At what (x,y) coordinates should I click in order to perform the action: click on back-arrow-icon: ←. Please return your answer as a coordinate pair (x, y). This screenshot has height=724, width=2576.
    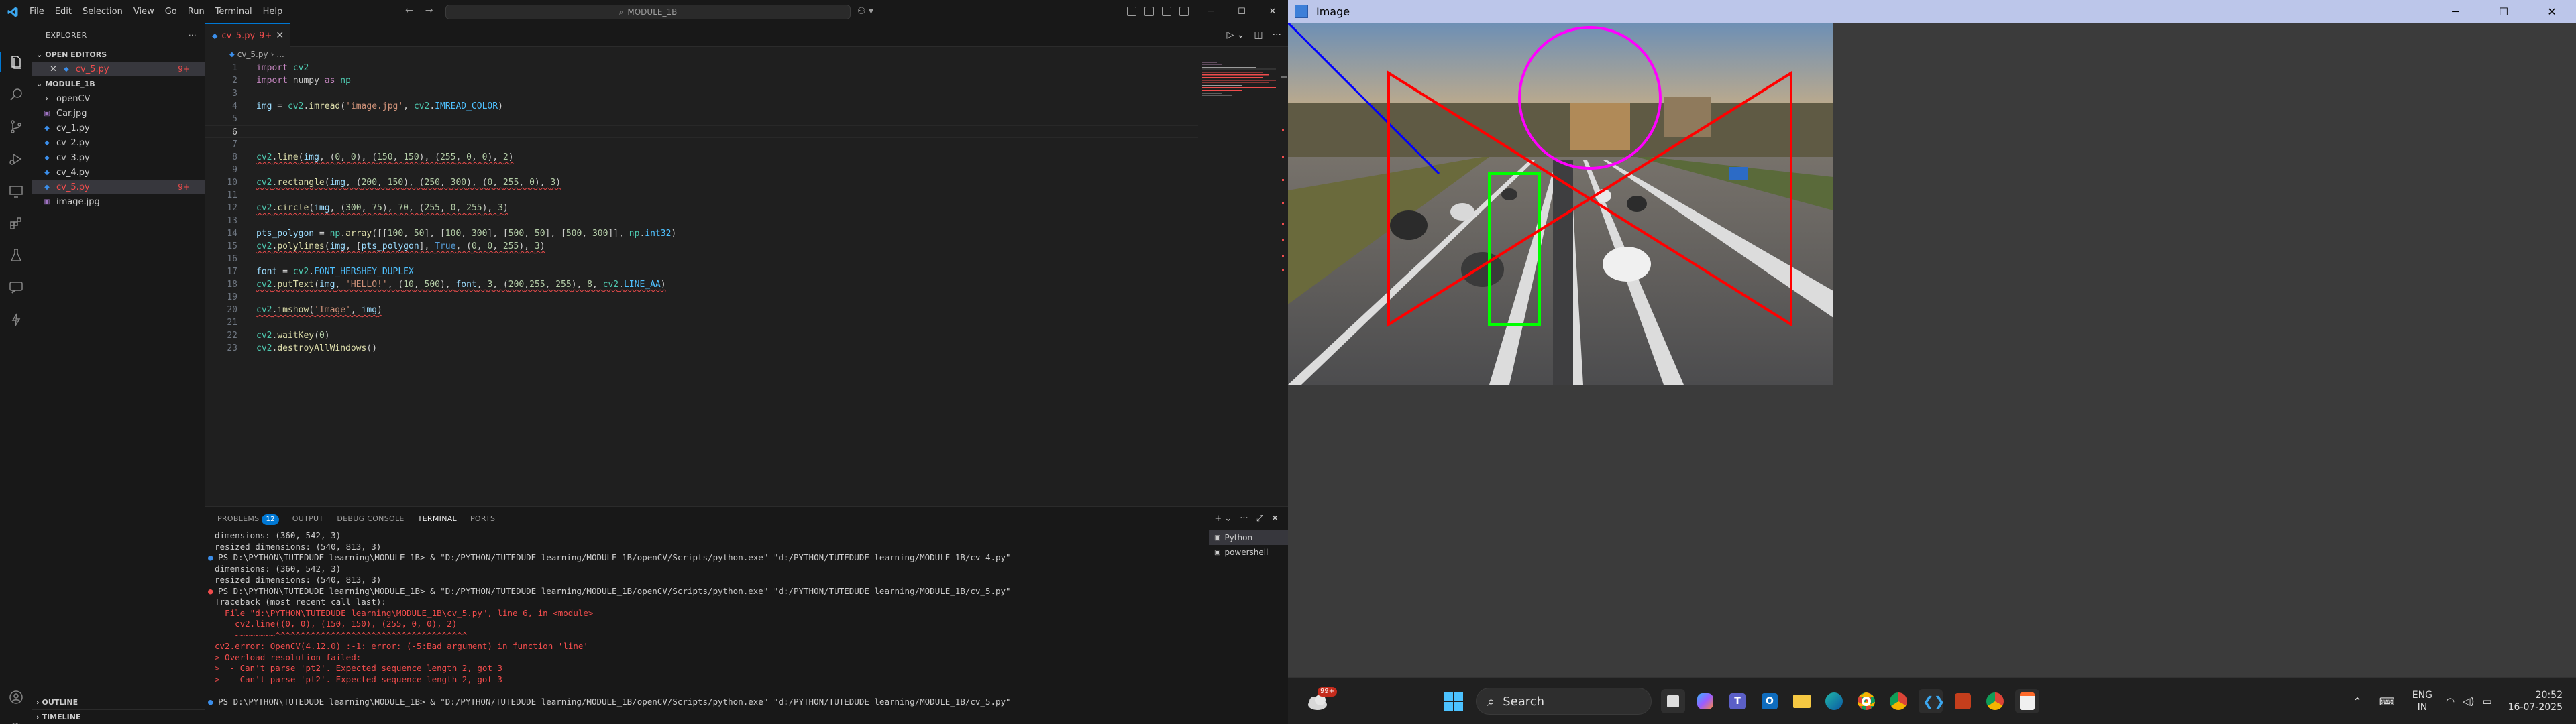
    Looking at the image, I should click on (409, 10).